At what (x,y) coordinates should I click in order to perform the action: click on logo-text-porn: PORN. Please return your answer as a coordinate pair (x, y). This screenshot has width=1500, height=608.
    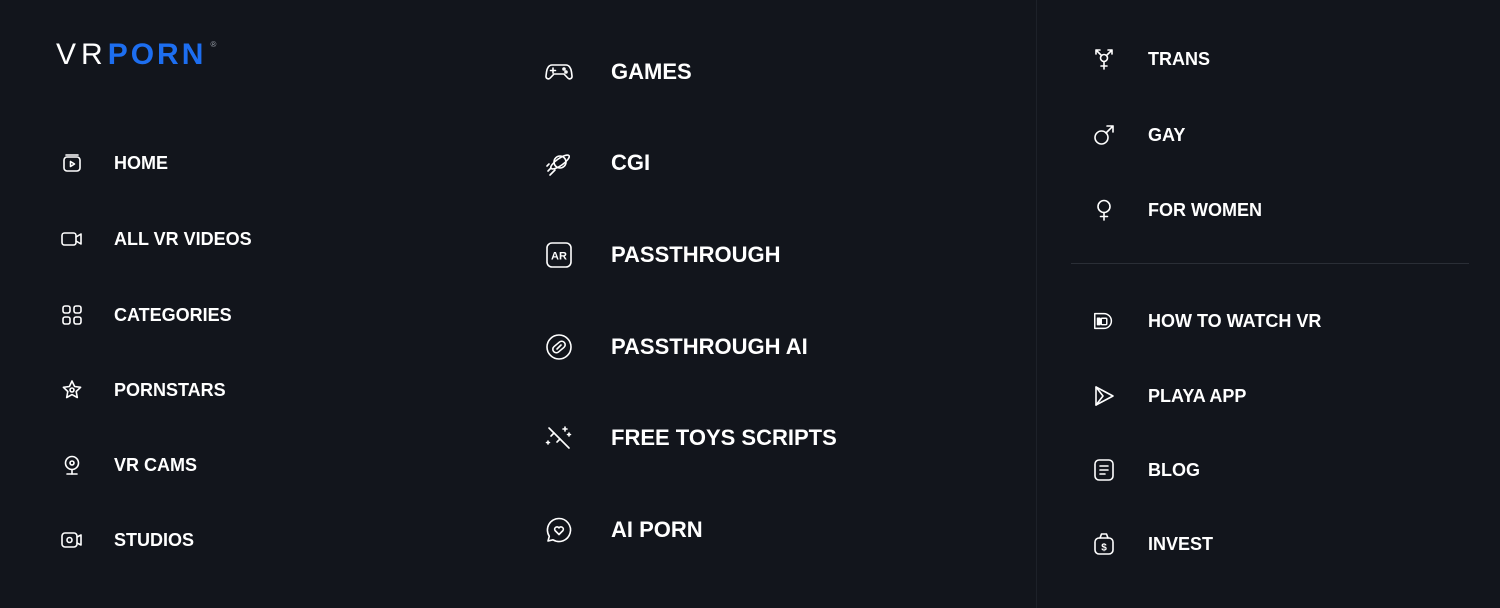
    Looking at the image, I should click on (157, 54).